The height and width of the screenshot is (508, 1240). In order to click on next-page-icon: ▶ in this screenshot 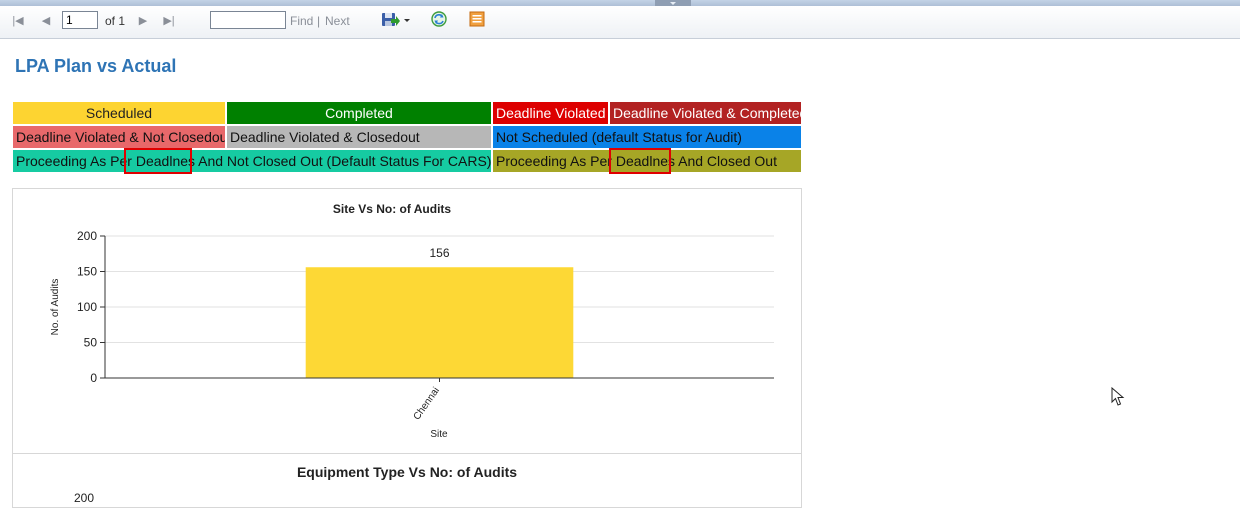, I will do `click(143, 21)`.